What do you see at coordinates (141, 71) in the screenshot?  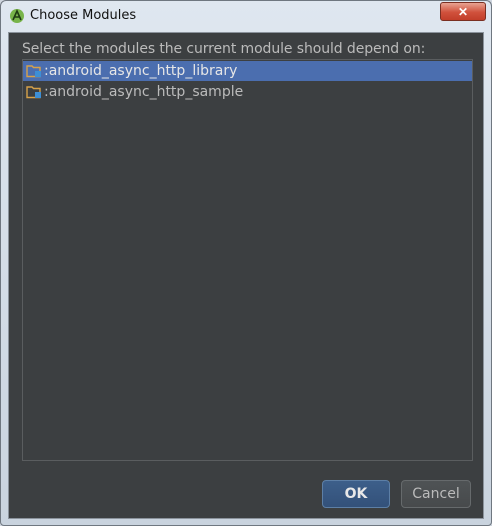 I see `module-label: :android_async_http_library` at bounding box center [141, 71].